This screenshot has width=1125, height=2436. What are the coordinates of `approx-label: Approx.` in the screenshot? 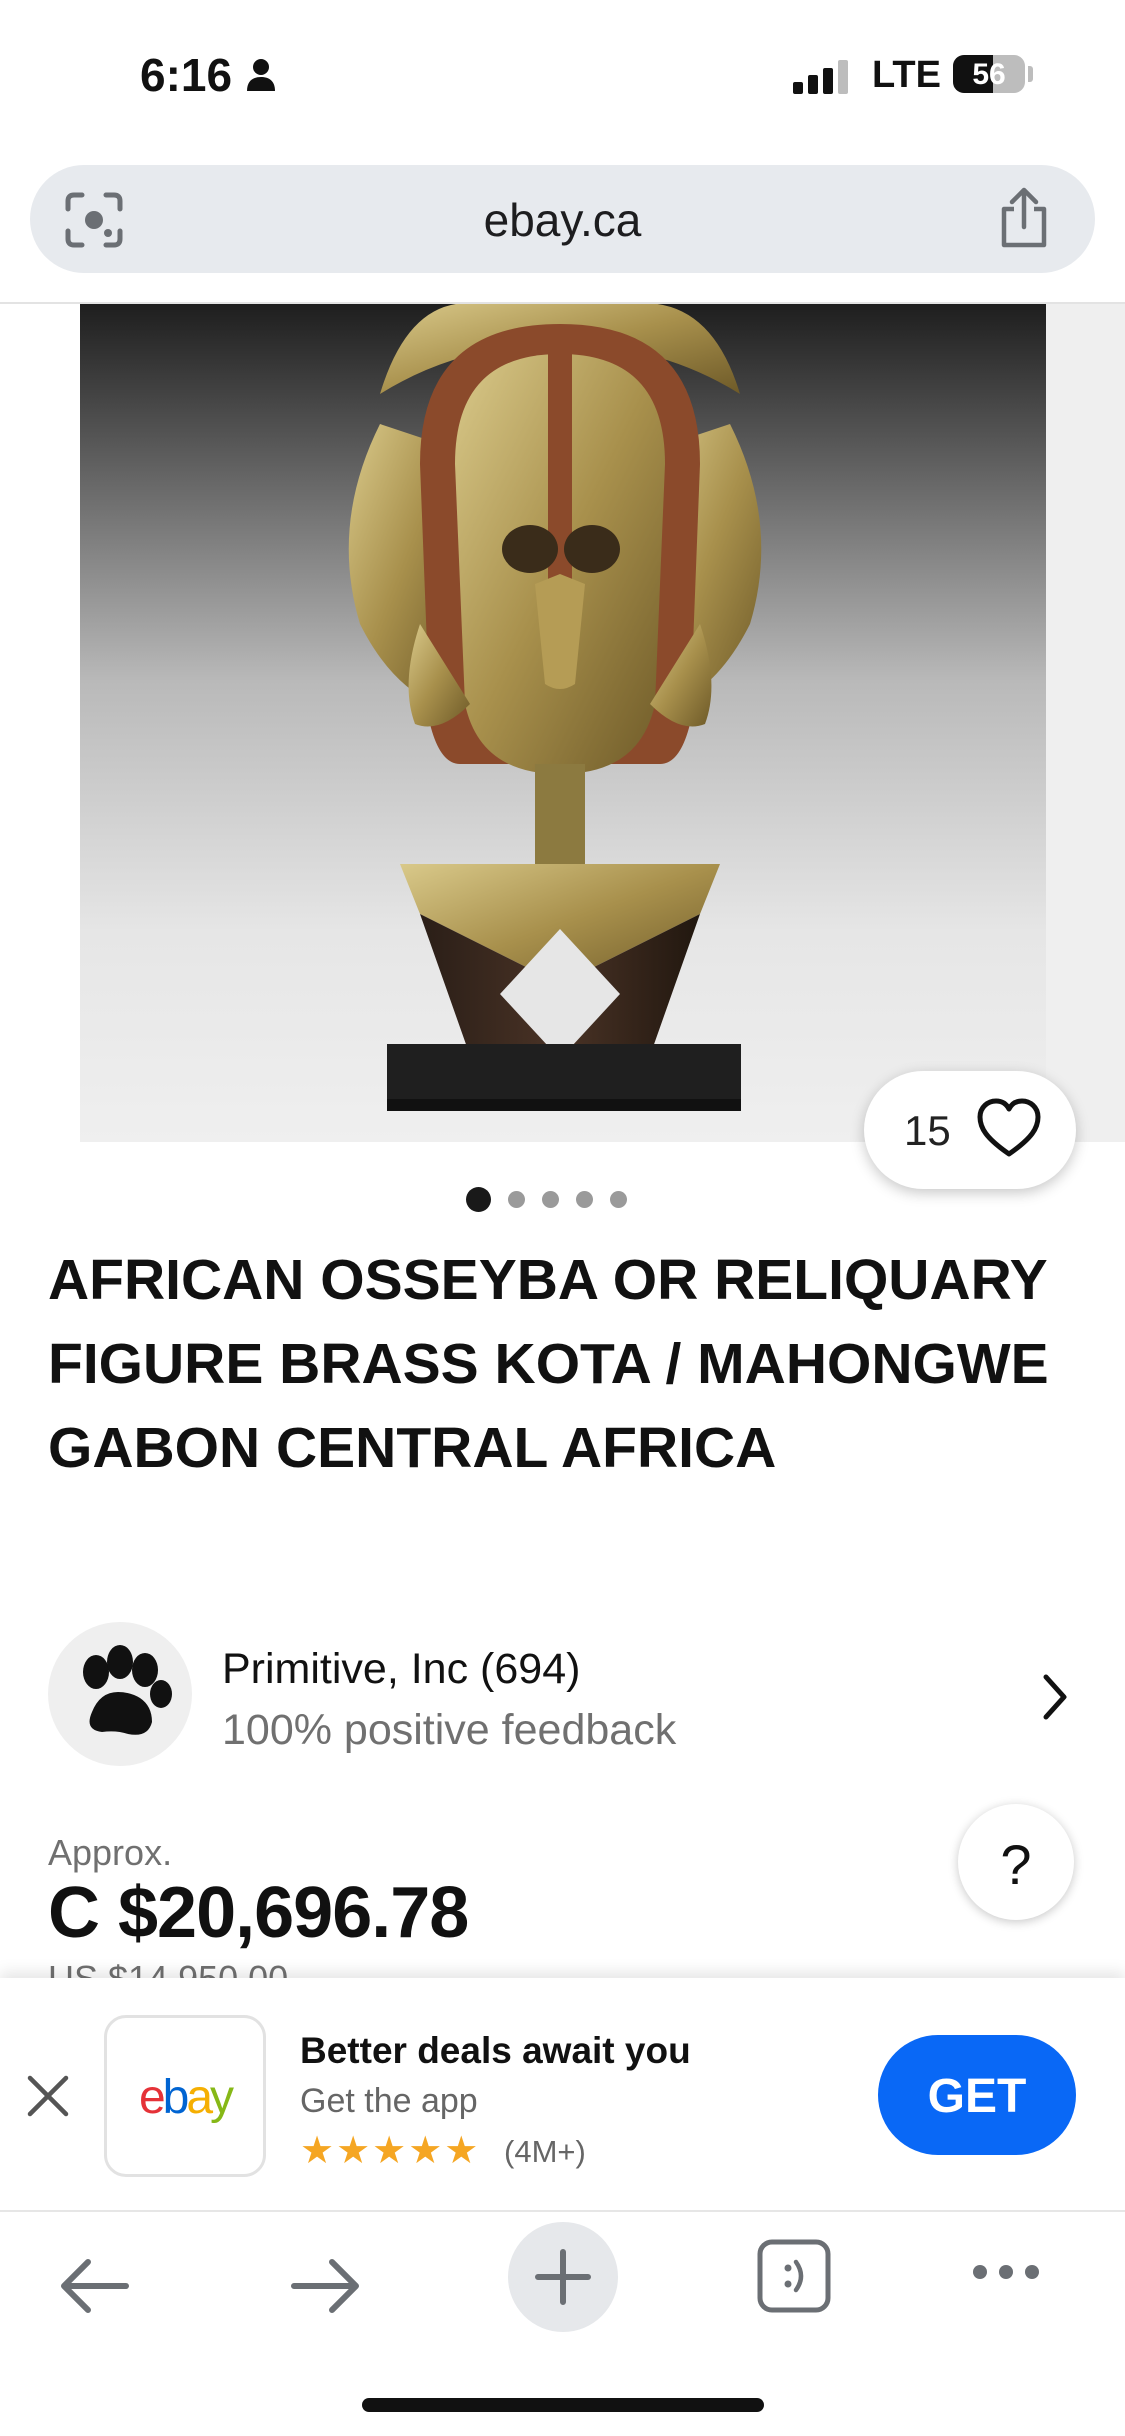 It's located at (110, 1852).